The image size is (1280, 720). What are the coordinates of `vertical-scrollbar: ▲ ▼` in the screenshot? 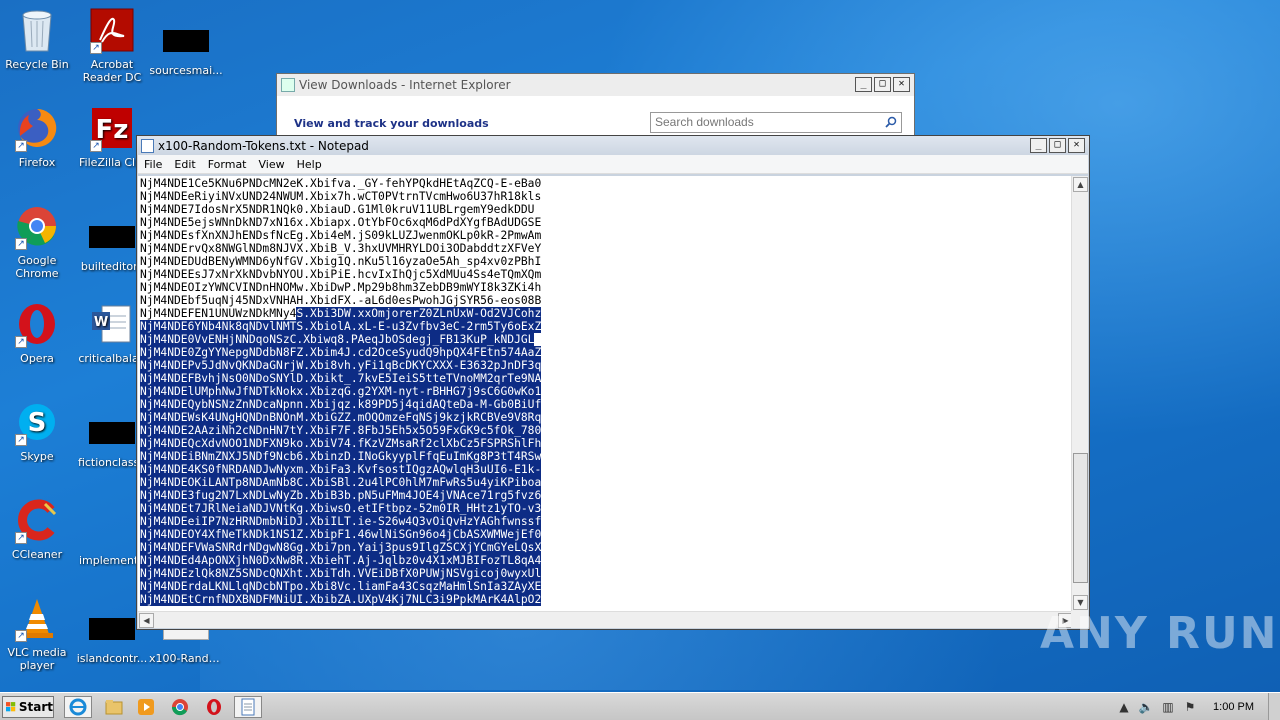 It's located at (1079, 393).